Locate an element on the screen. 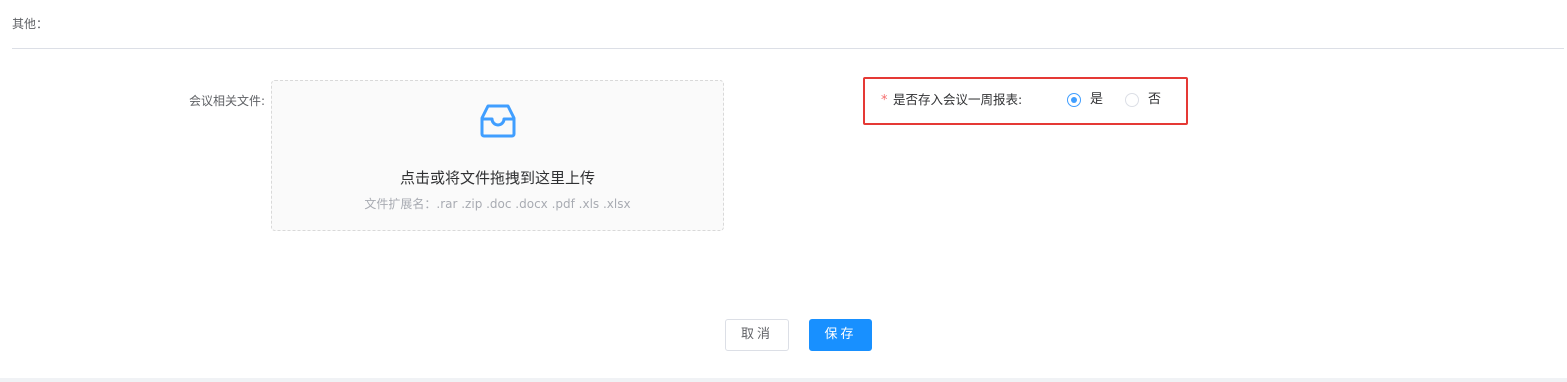 Image resolution: width=1567 pixels, height=382 pixels. radio-checked-icon is located at coordinates (1074, 100).